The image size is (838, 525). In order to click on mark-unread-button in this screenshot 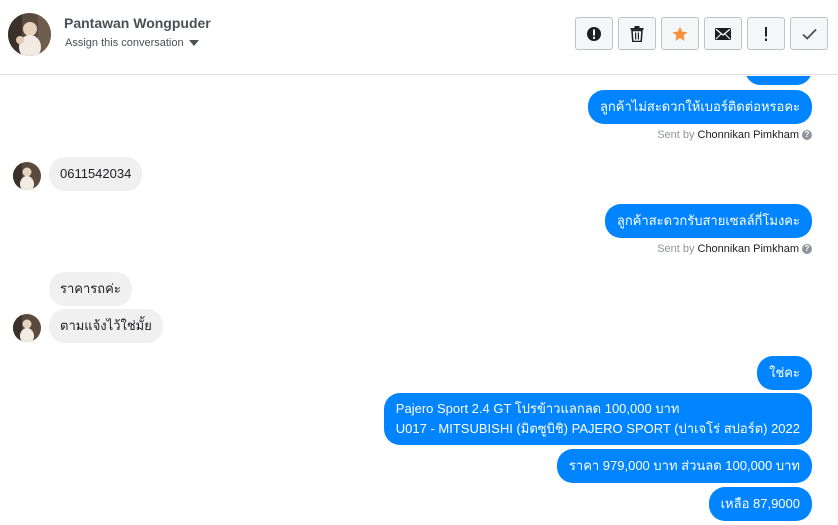, I will do `click(723, 33)`.